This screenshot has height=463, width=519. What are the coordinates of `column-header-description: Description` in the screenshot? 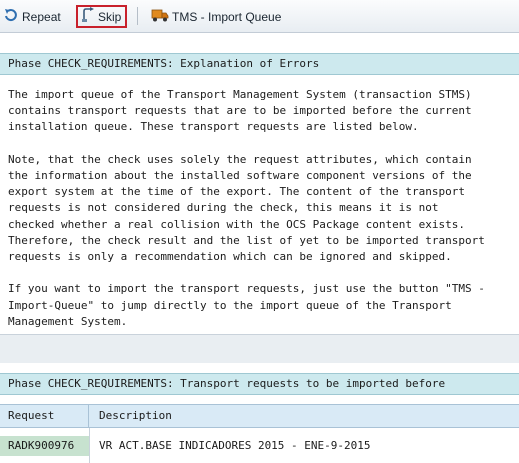 It's located at (304, 416).